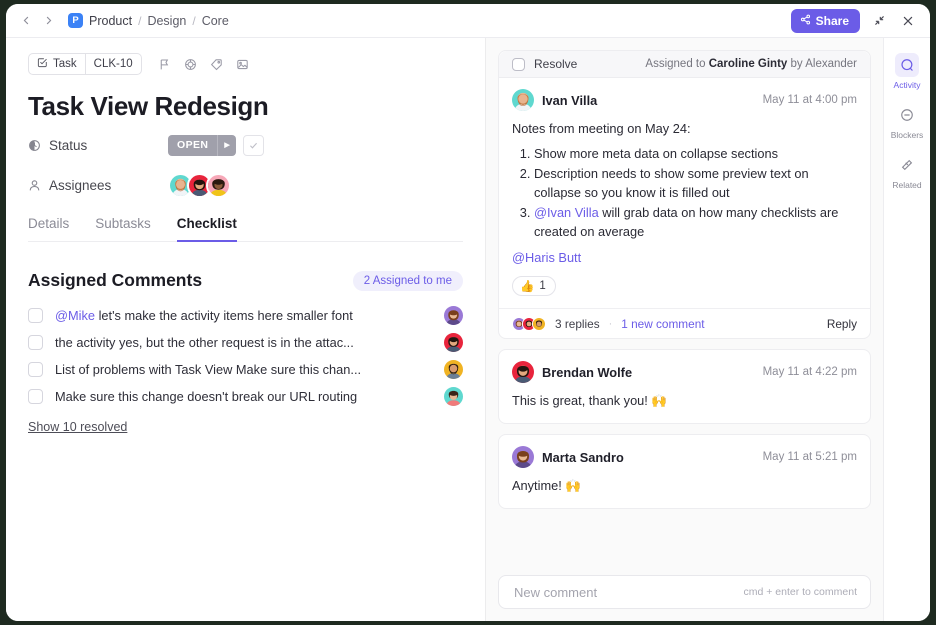  What do you see at coordinates (822, 64) in the screenshot?
I see `assigned-suffix: by Alexander` at bounding box center [822, 64].